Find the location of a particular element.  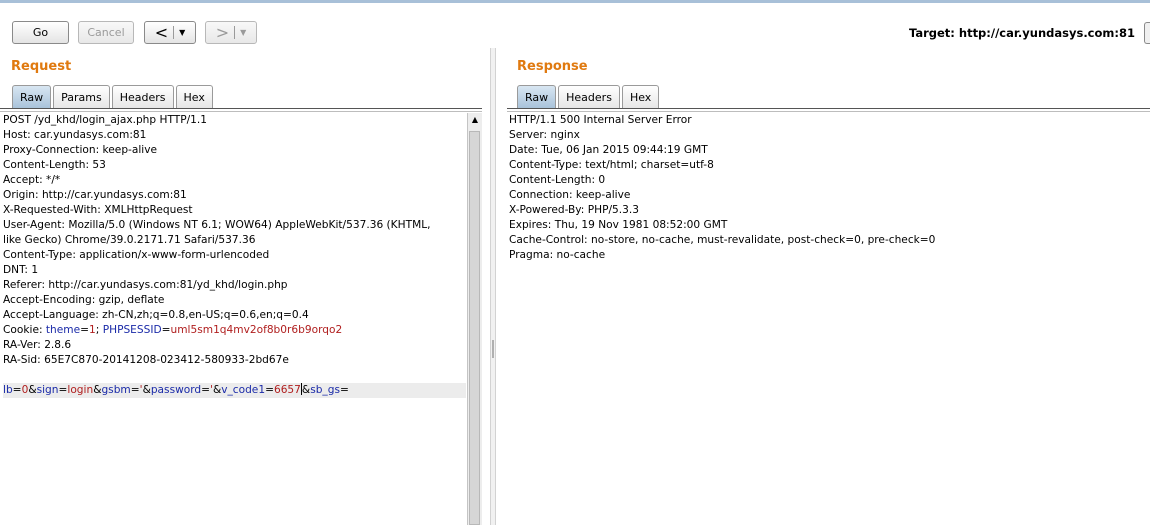

tab-response-headers: Headers is located at coordinates (589, 96).